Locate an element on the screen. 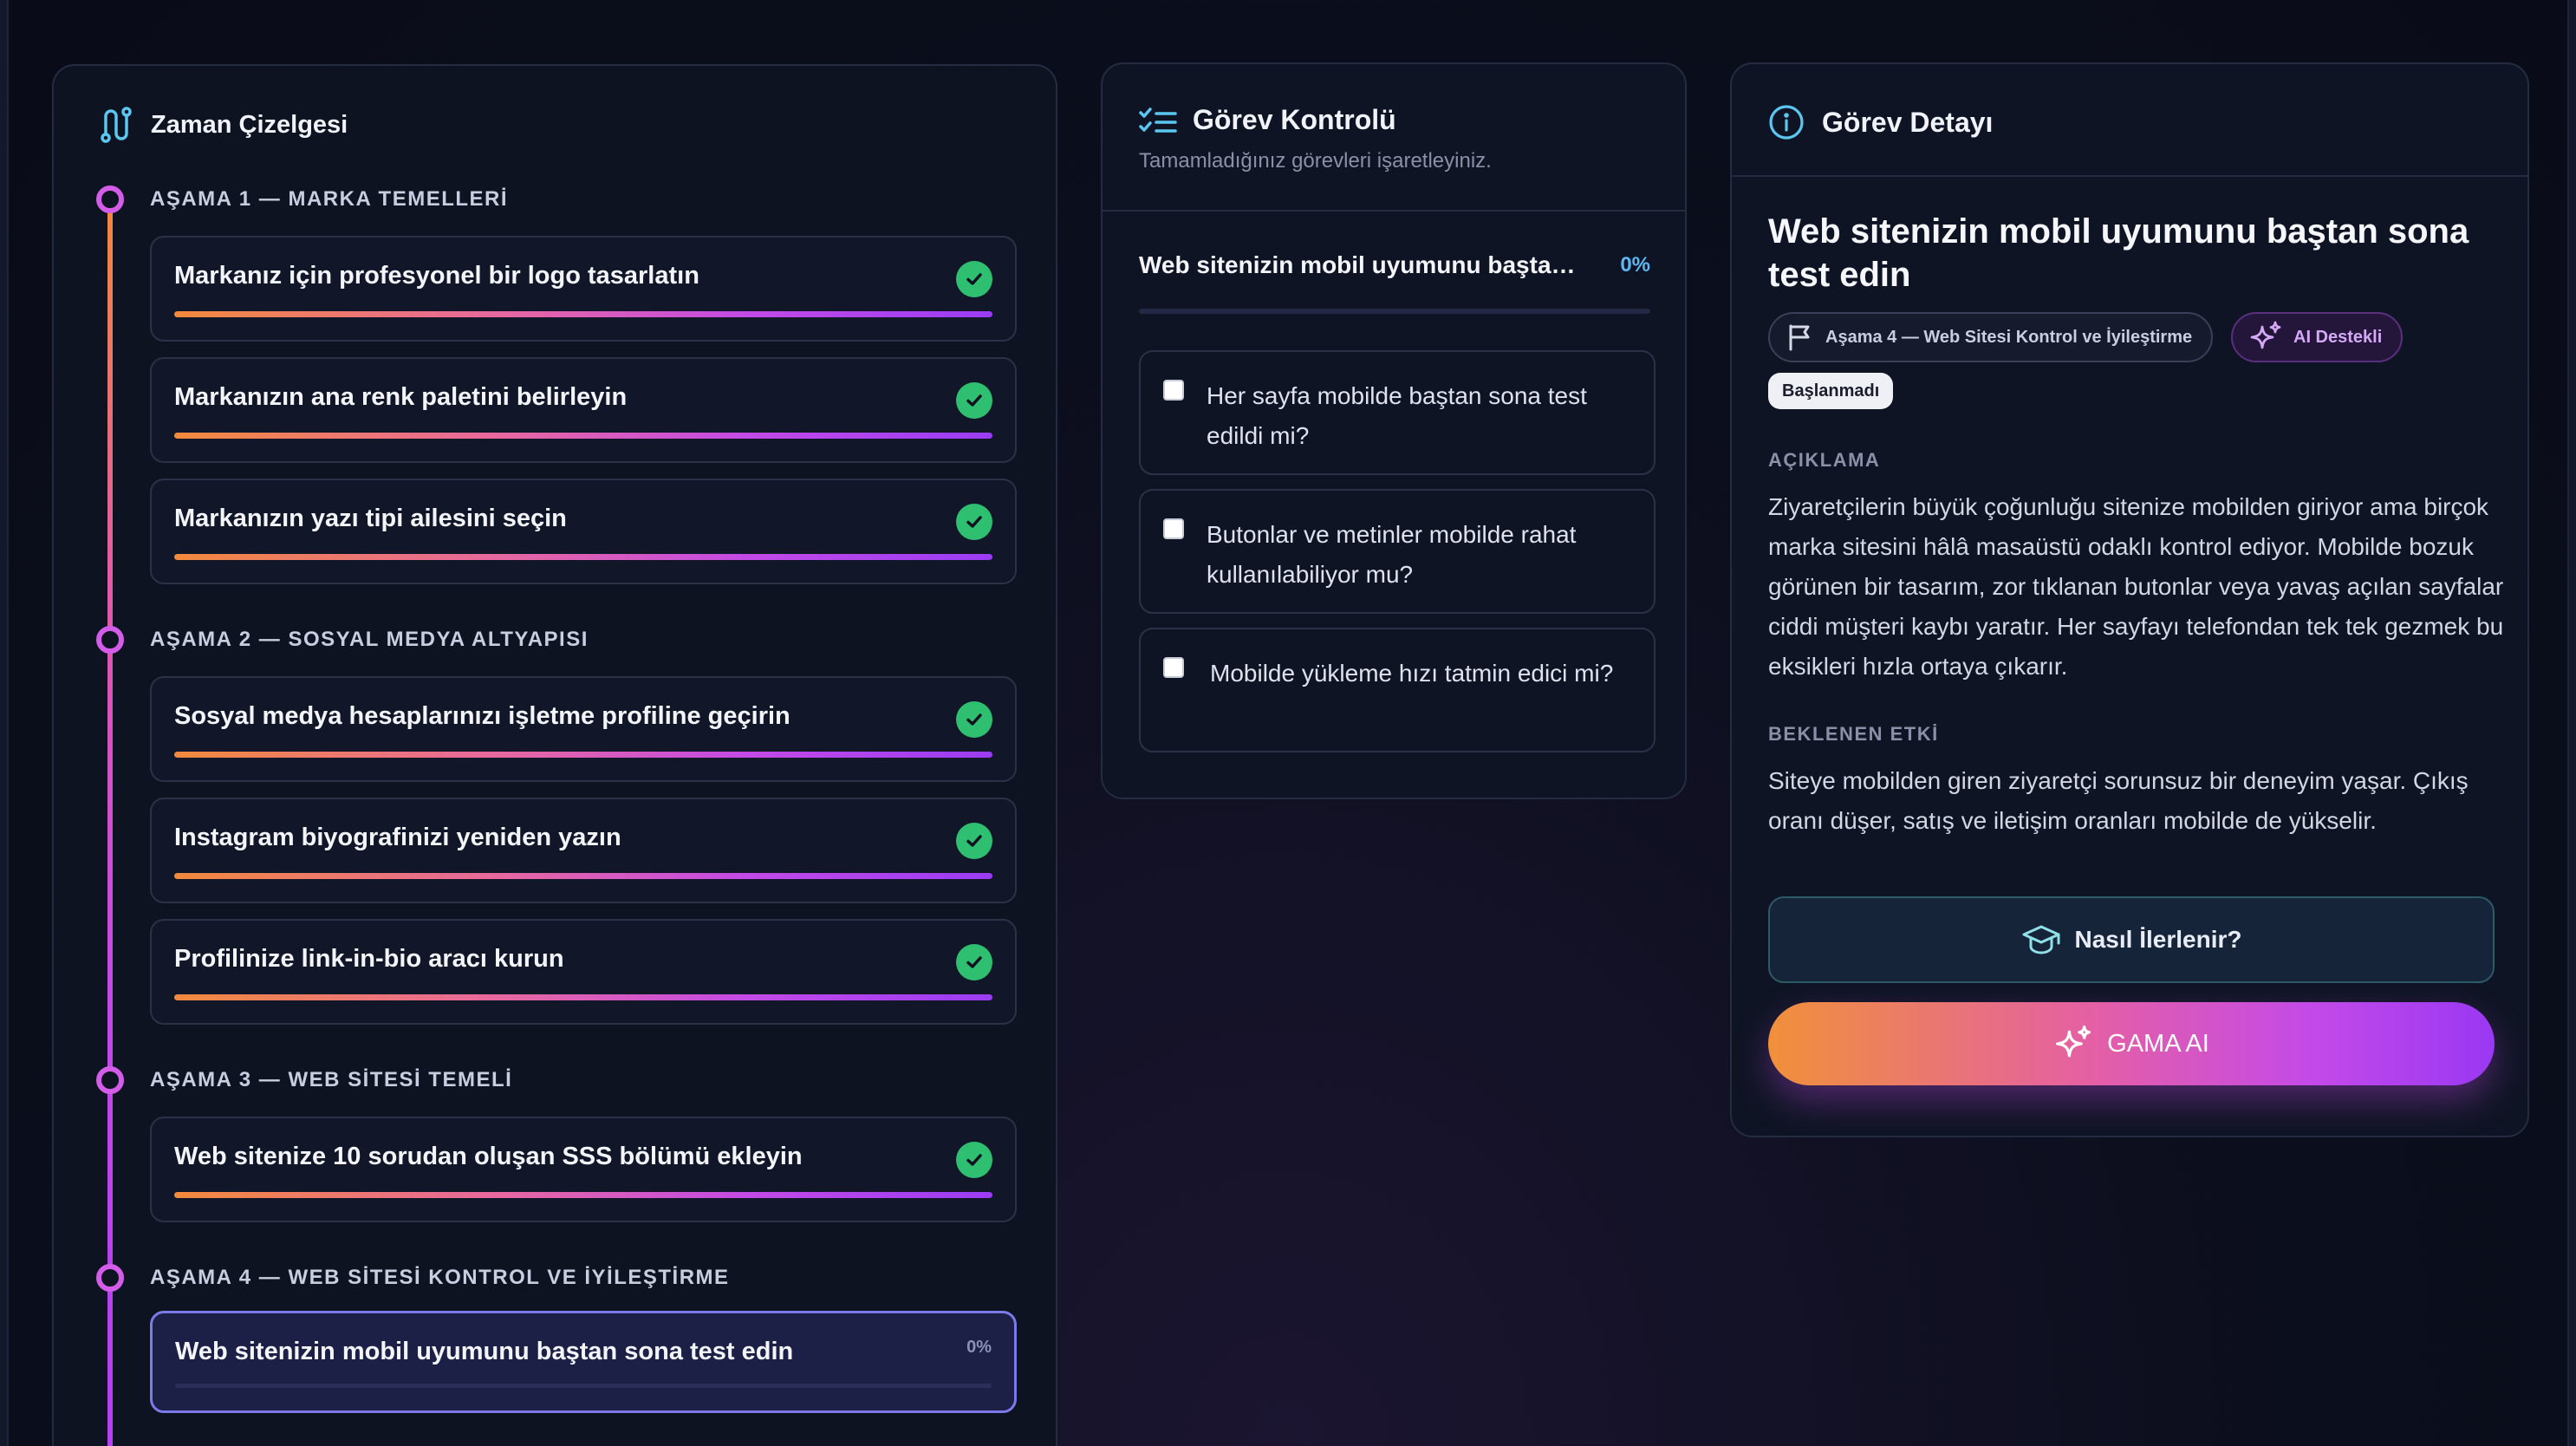  graduation-cap-icon is located at coordinates (2041, 939).